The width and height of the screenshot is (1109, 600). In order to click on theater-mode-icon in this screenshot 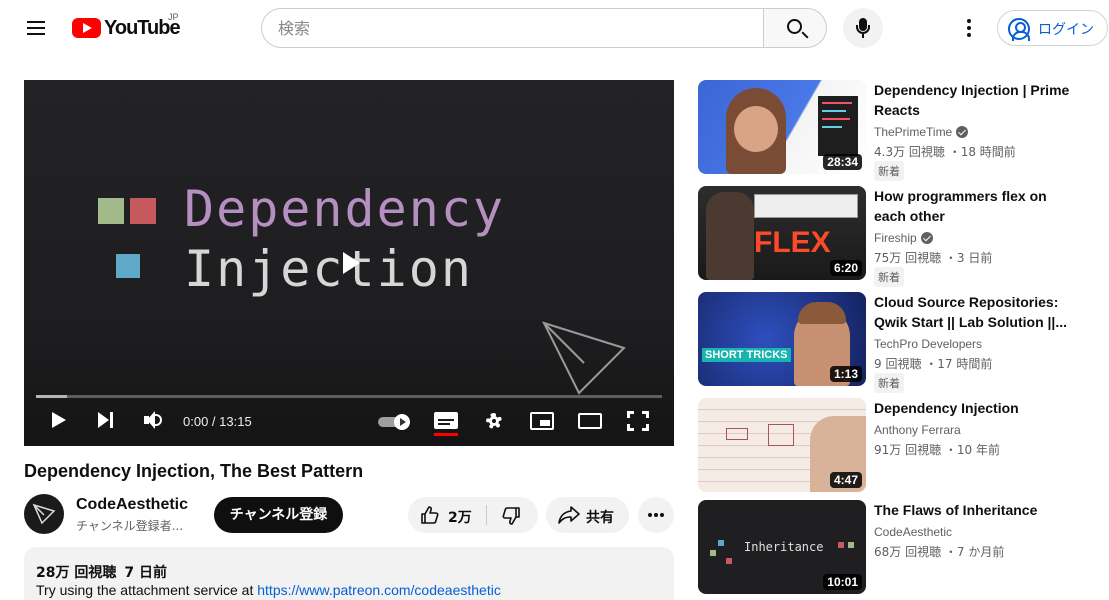, I will do `click(590, 421)`.